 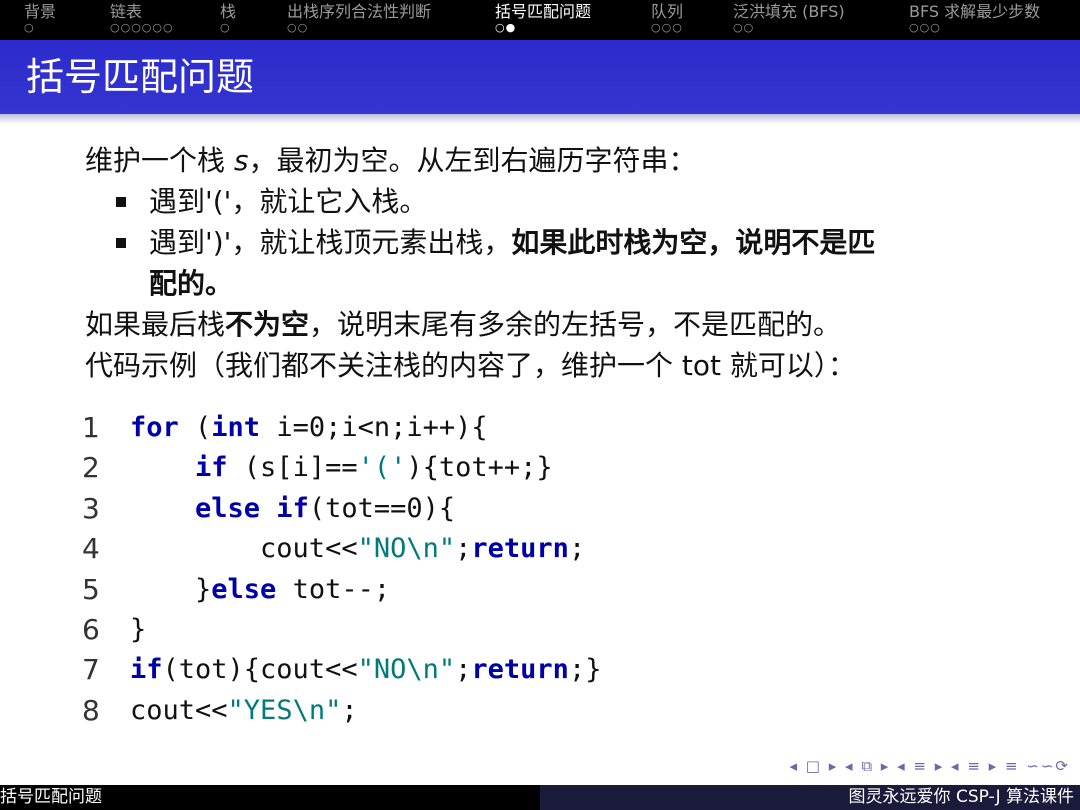 I want to click on nav-progress-dots: ○●, so click(x=506, y=27).